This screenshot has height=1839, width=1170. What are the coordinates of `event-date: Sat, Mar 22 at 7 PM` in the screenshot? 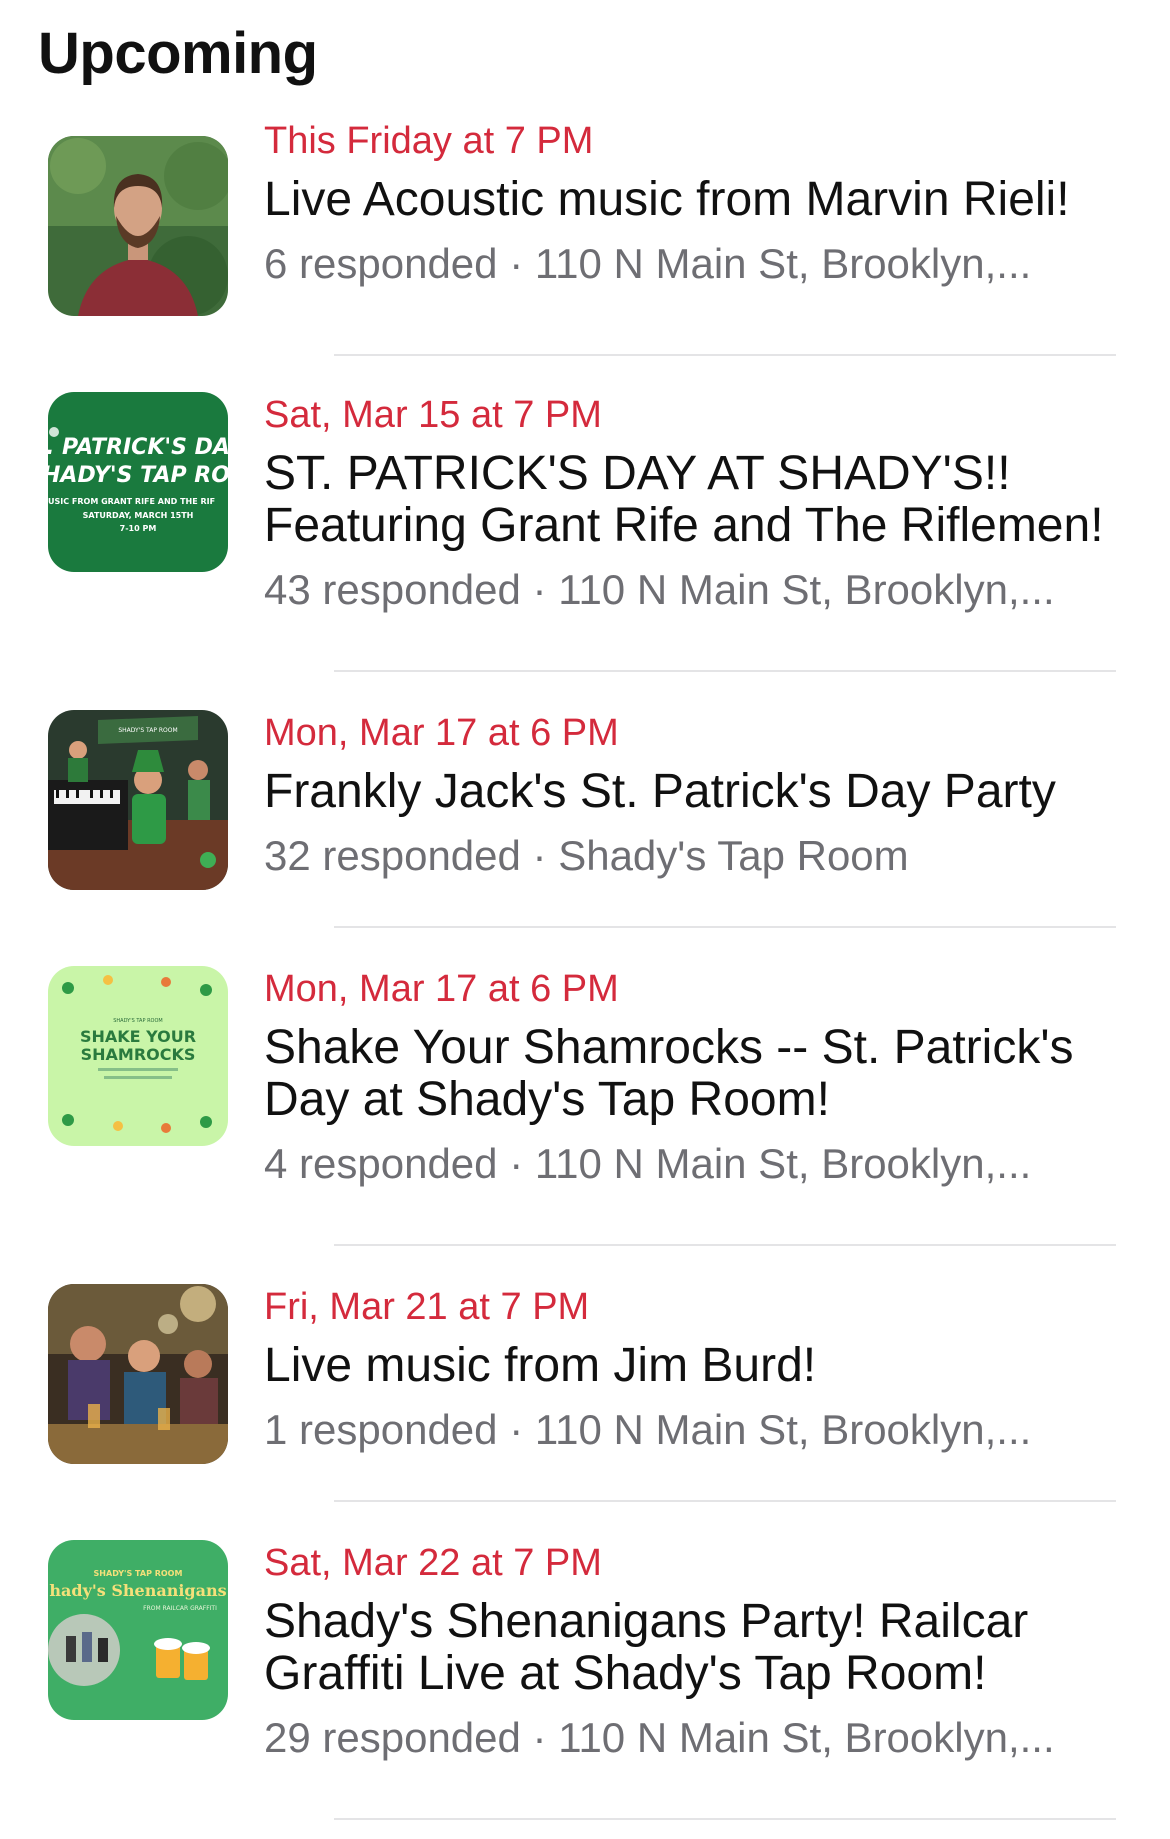 It's located at (433, 1563).